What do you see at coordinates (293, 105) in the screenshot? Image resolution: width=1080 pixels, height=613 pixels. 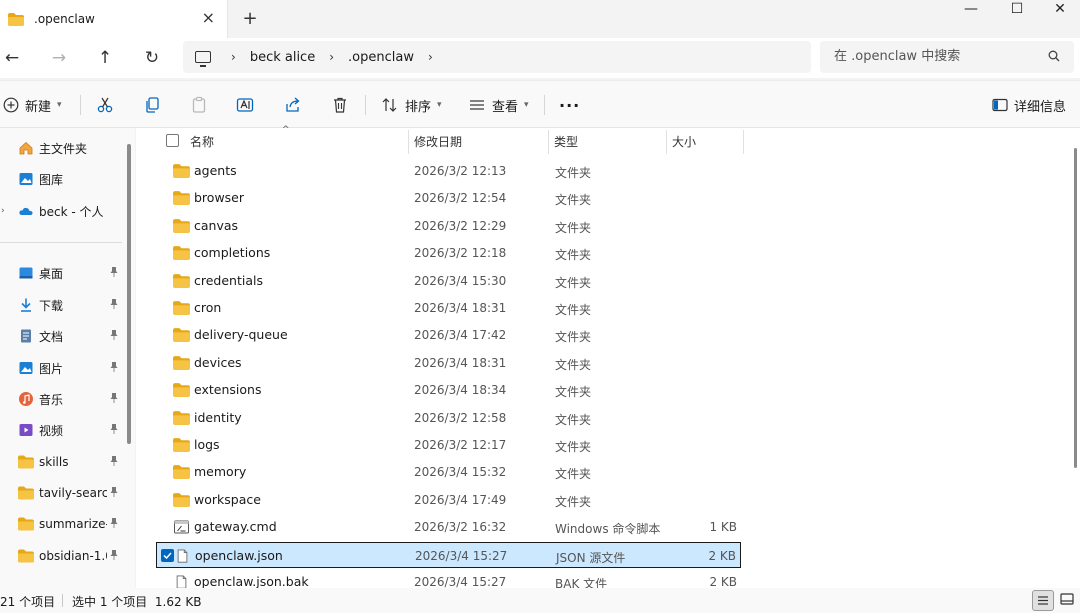 I see `share-button` at bounding box center [293, 105].